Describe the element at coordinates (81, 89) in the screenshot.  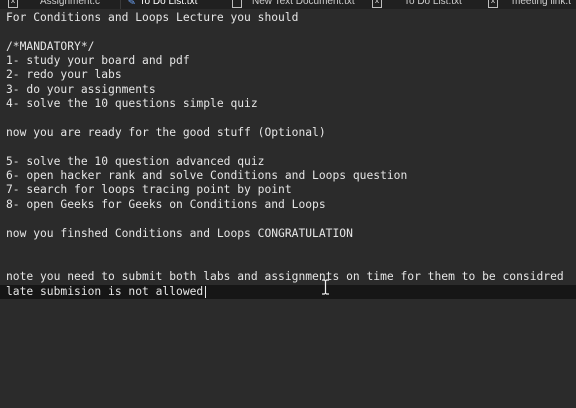
I see `editor-line: 3- do your assignments` at that location.